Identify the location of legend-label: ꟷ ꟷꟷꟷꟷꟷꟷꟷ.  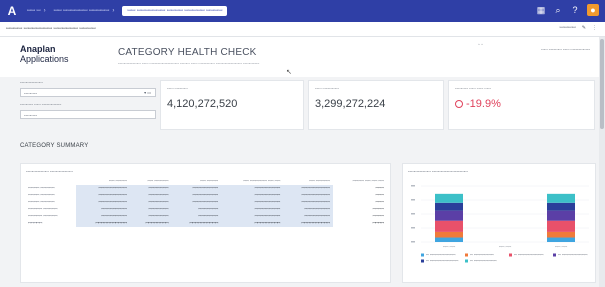
(482, 255).